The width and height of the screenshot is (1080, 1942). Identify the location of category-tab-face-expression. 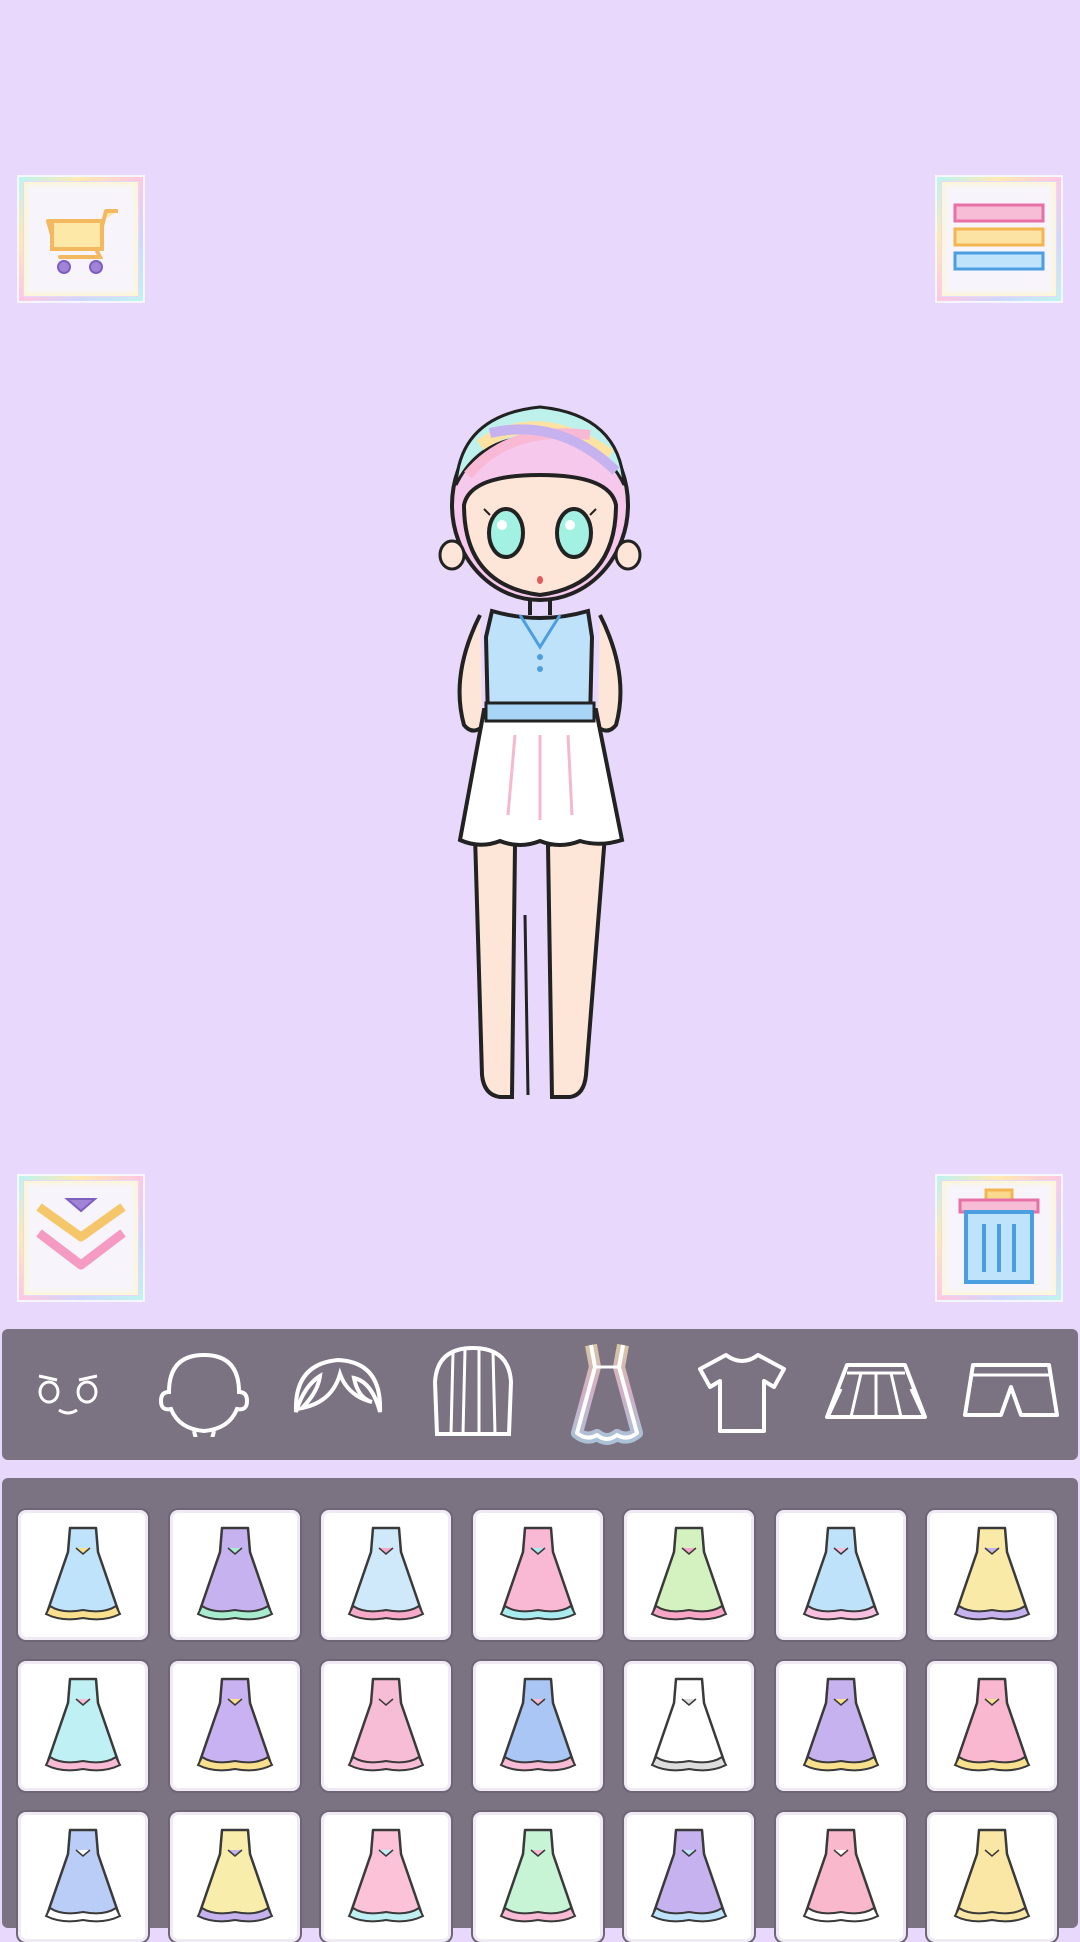
(69, 1395).